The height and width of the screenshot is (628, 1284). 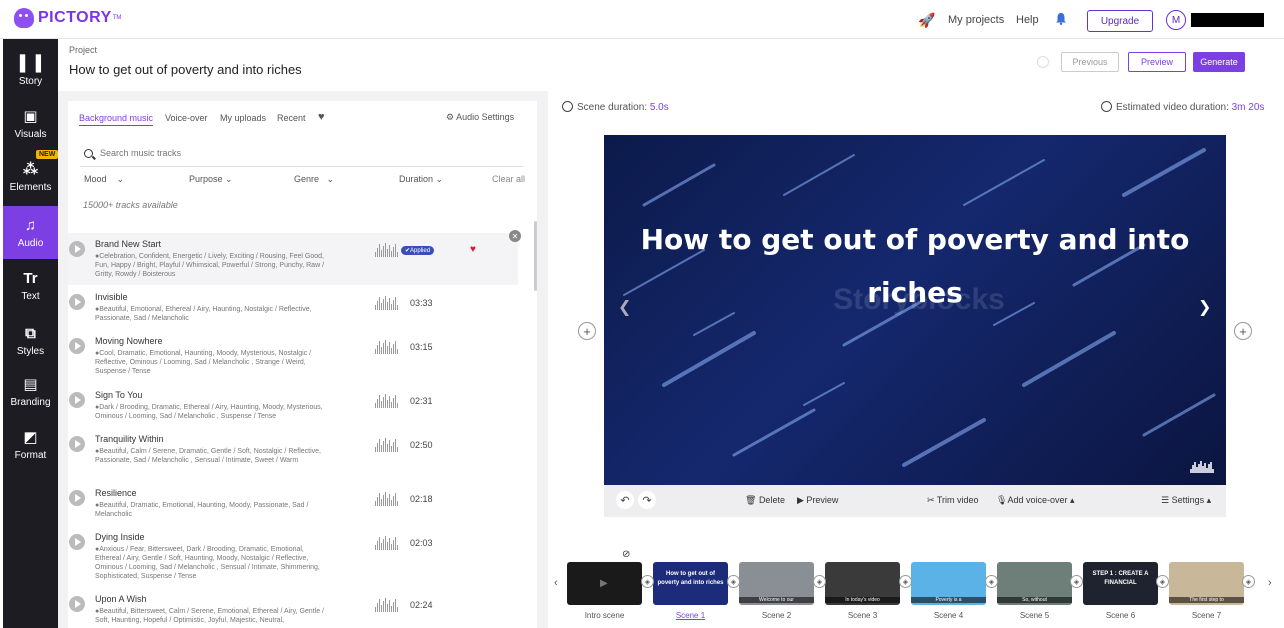 I want to click on sidebar-item-format: ◩ Format, so click(x=30, y=444).